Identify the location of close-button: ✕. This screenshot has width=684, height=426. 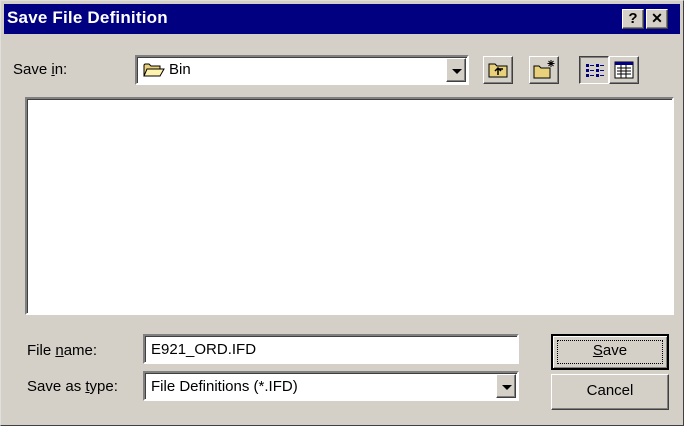
(657, 19).